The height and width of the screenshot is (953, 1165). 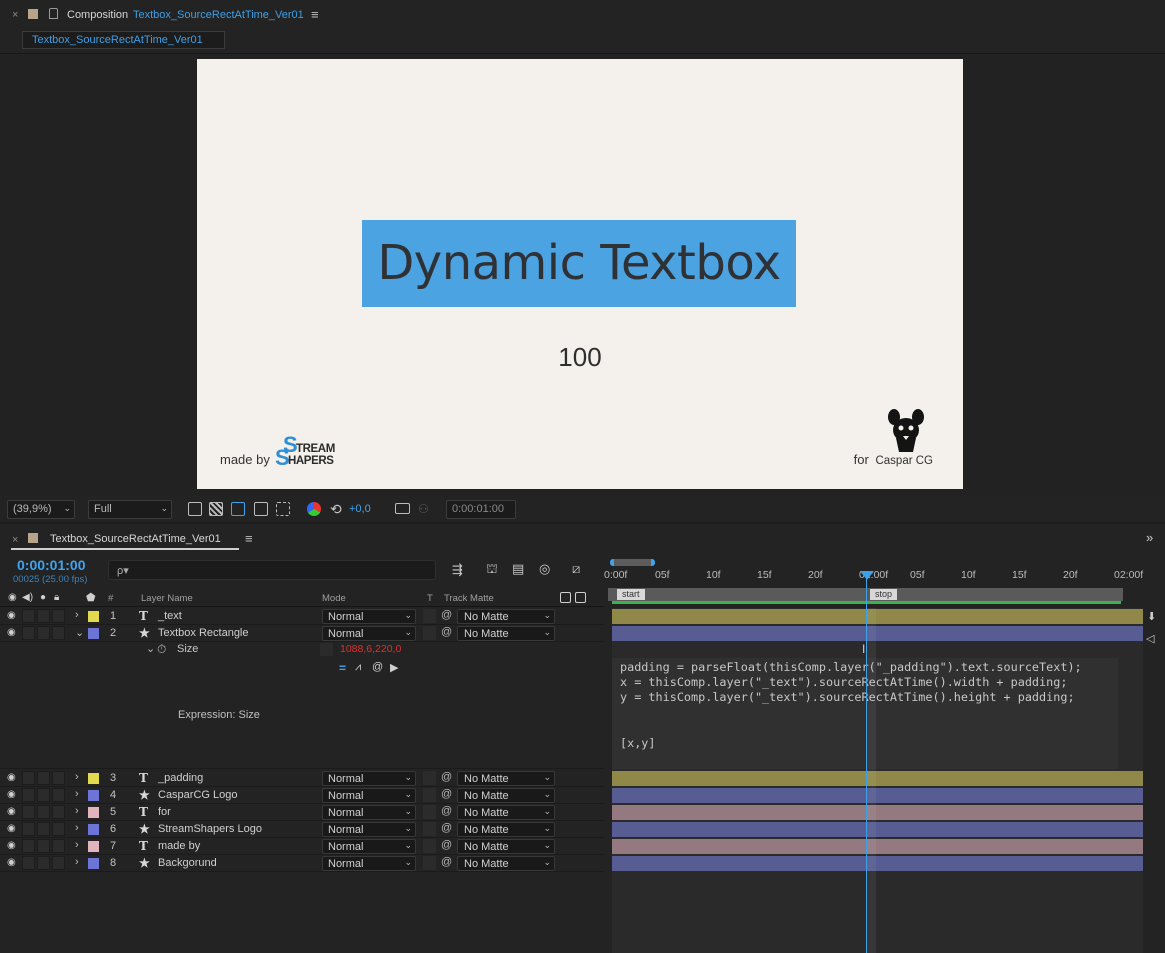 I want to click on close-icon: ×, so click(x=15, y=540).